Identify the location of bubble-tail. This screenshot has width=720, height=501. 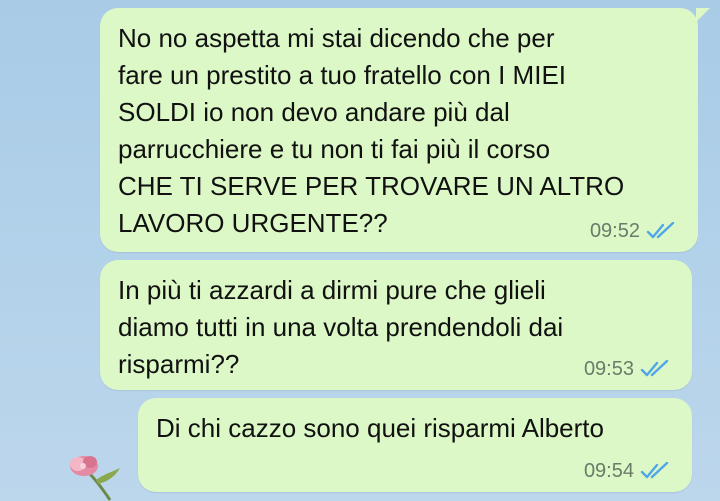
(703, 15).